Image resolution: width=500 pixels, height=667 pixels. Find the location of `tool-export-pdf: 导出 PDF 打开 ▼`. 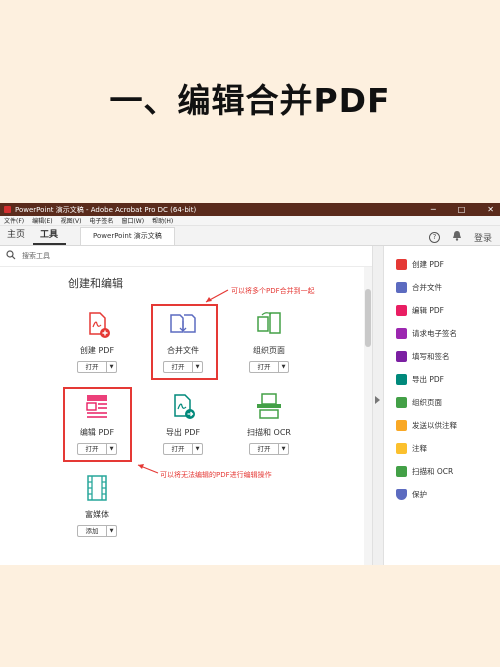

tool-export-pdf: 导出 PDF 打开 ▼ is located at coordinates (183, 423).